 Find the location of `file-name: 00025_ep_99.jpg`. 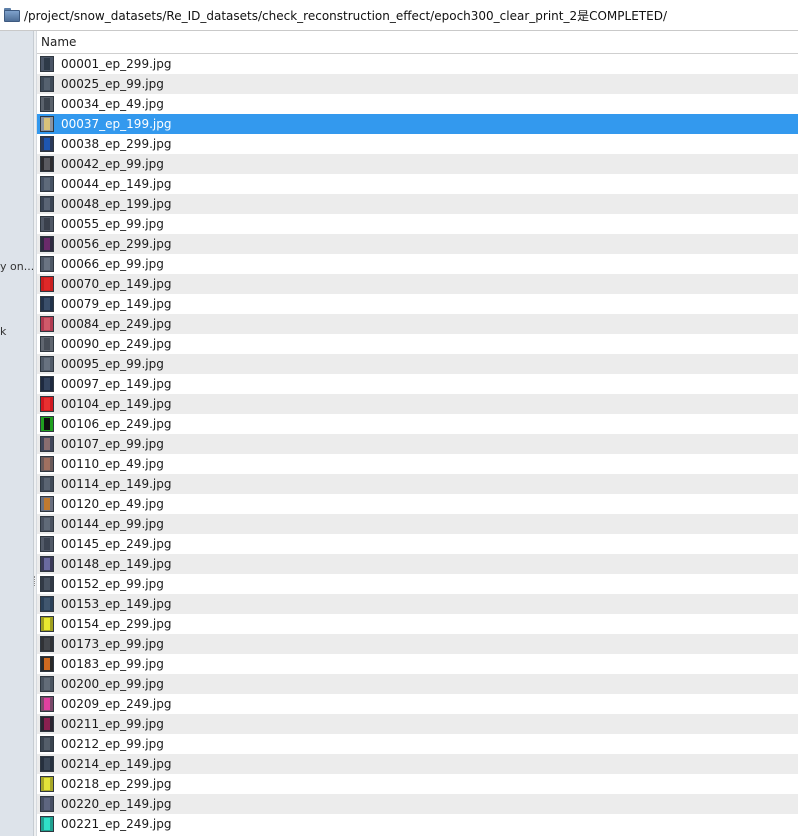

file-name: 00025_ep_99.jpg is located at coordinates (112, 84).